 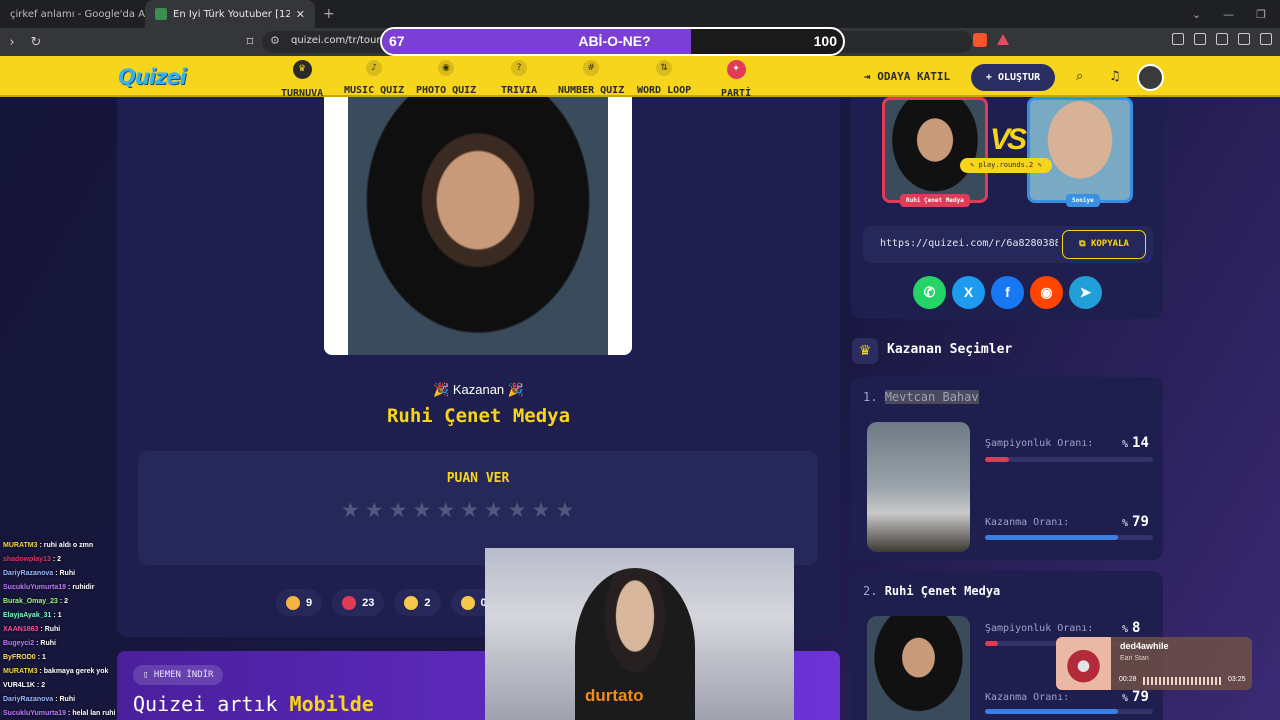 What do you see at coordinates (980, 40) in the screenshot?
I see `brave-shield-icon` at bounding box center [980, 40].